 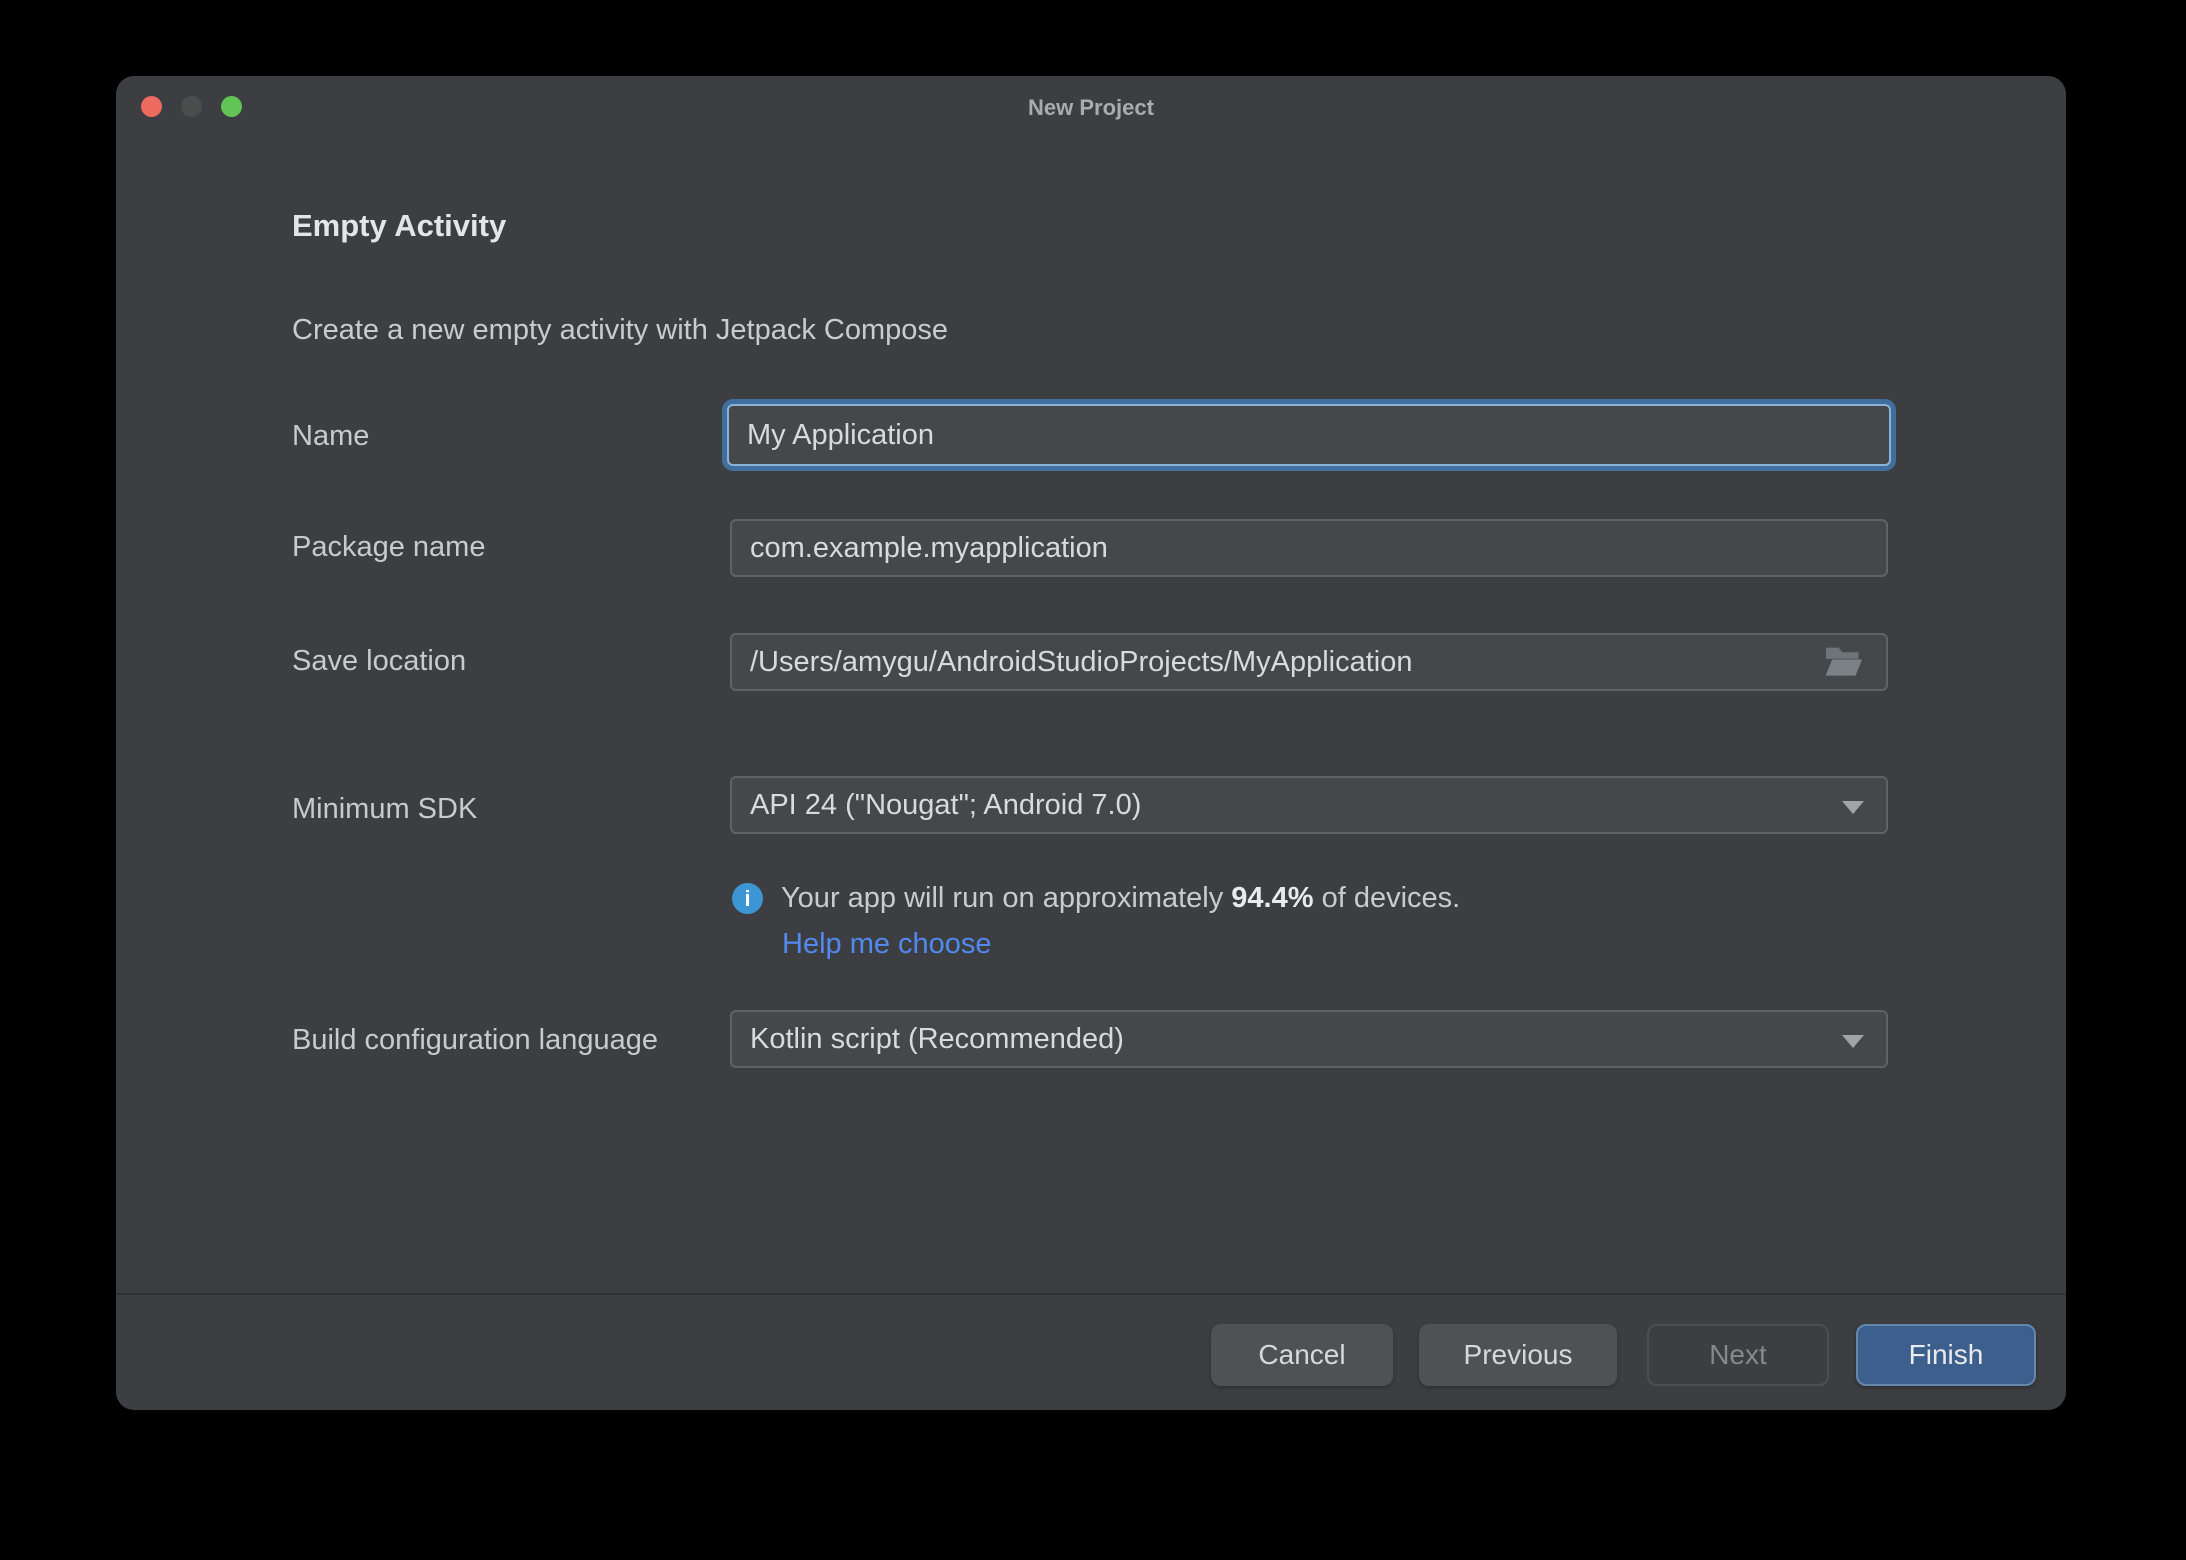 What do you see at coordinates (389, 547) in the screenshot?
I see `package-name-label: Package name` at bounding box center [389, 547].